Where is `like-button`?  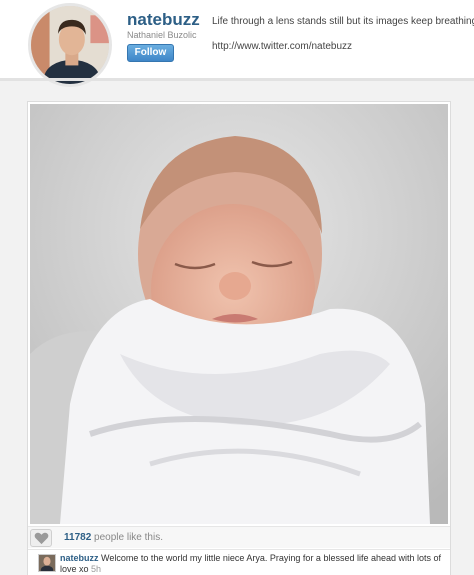 like-button is located at coordinates (41, 538).